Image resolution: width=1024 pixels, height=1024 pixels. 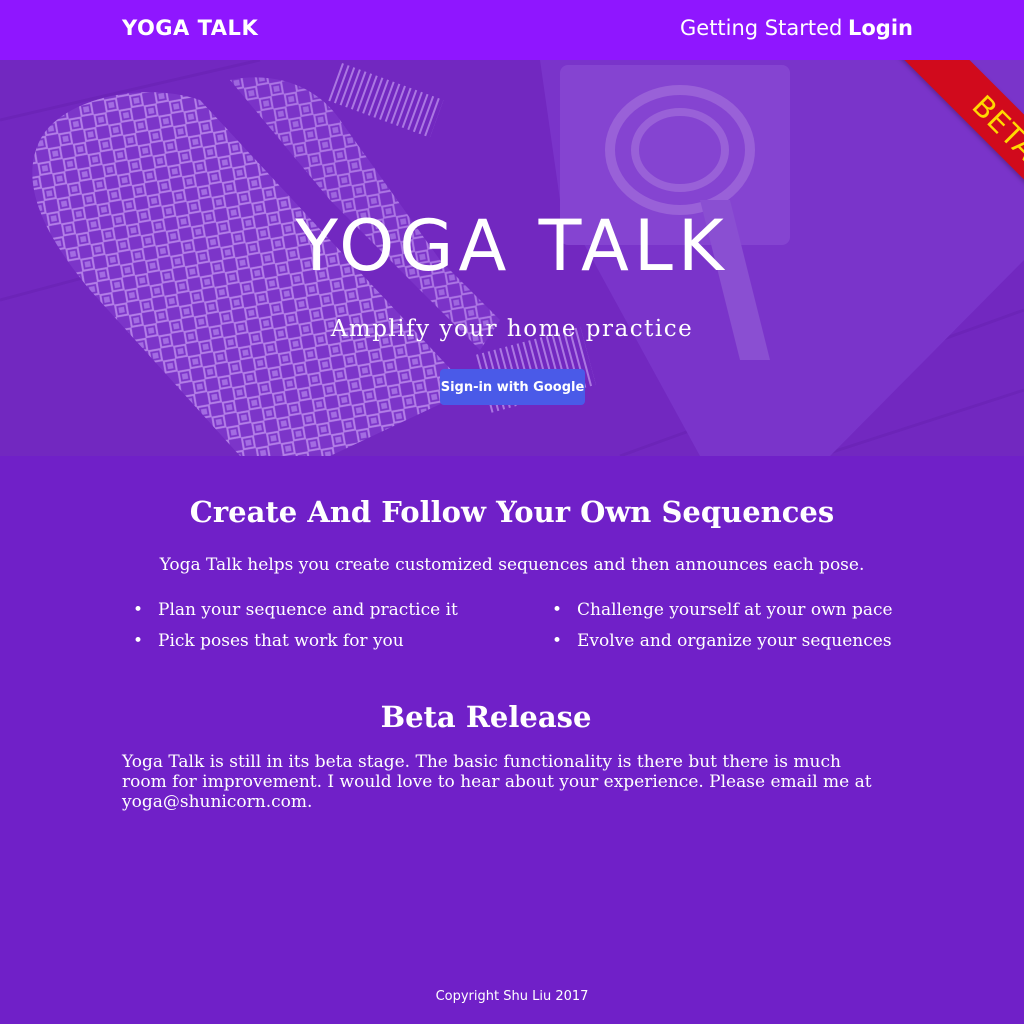 I want to click on feature-item: Challenge yourself at your own pace, so click(x=717, y=614).